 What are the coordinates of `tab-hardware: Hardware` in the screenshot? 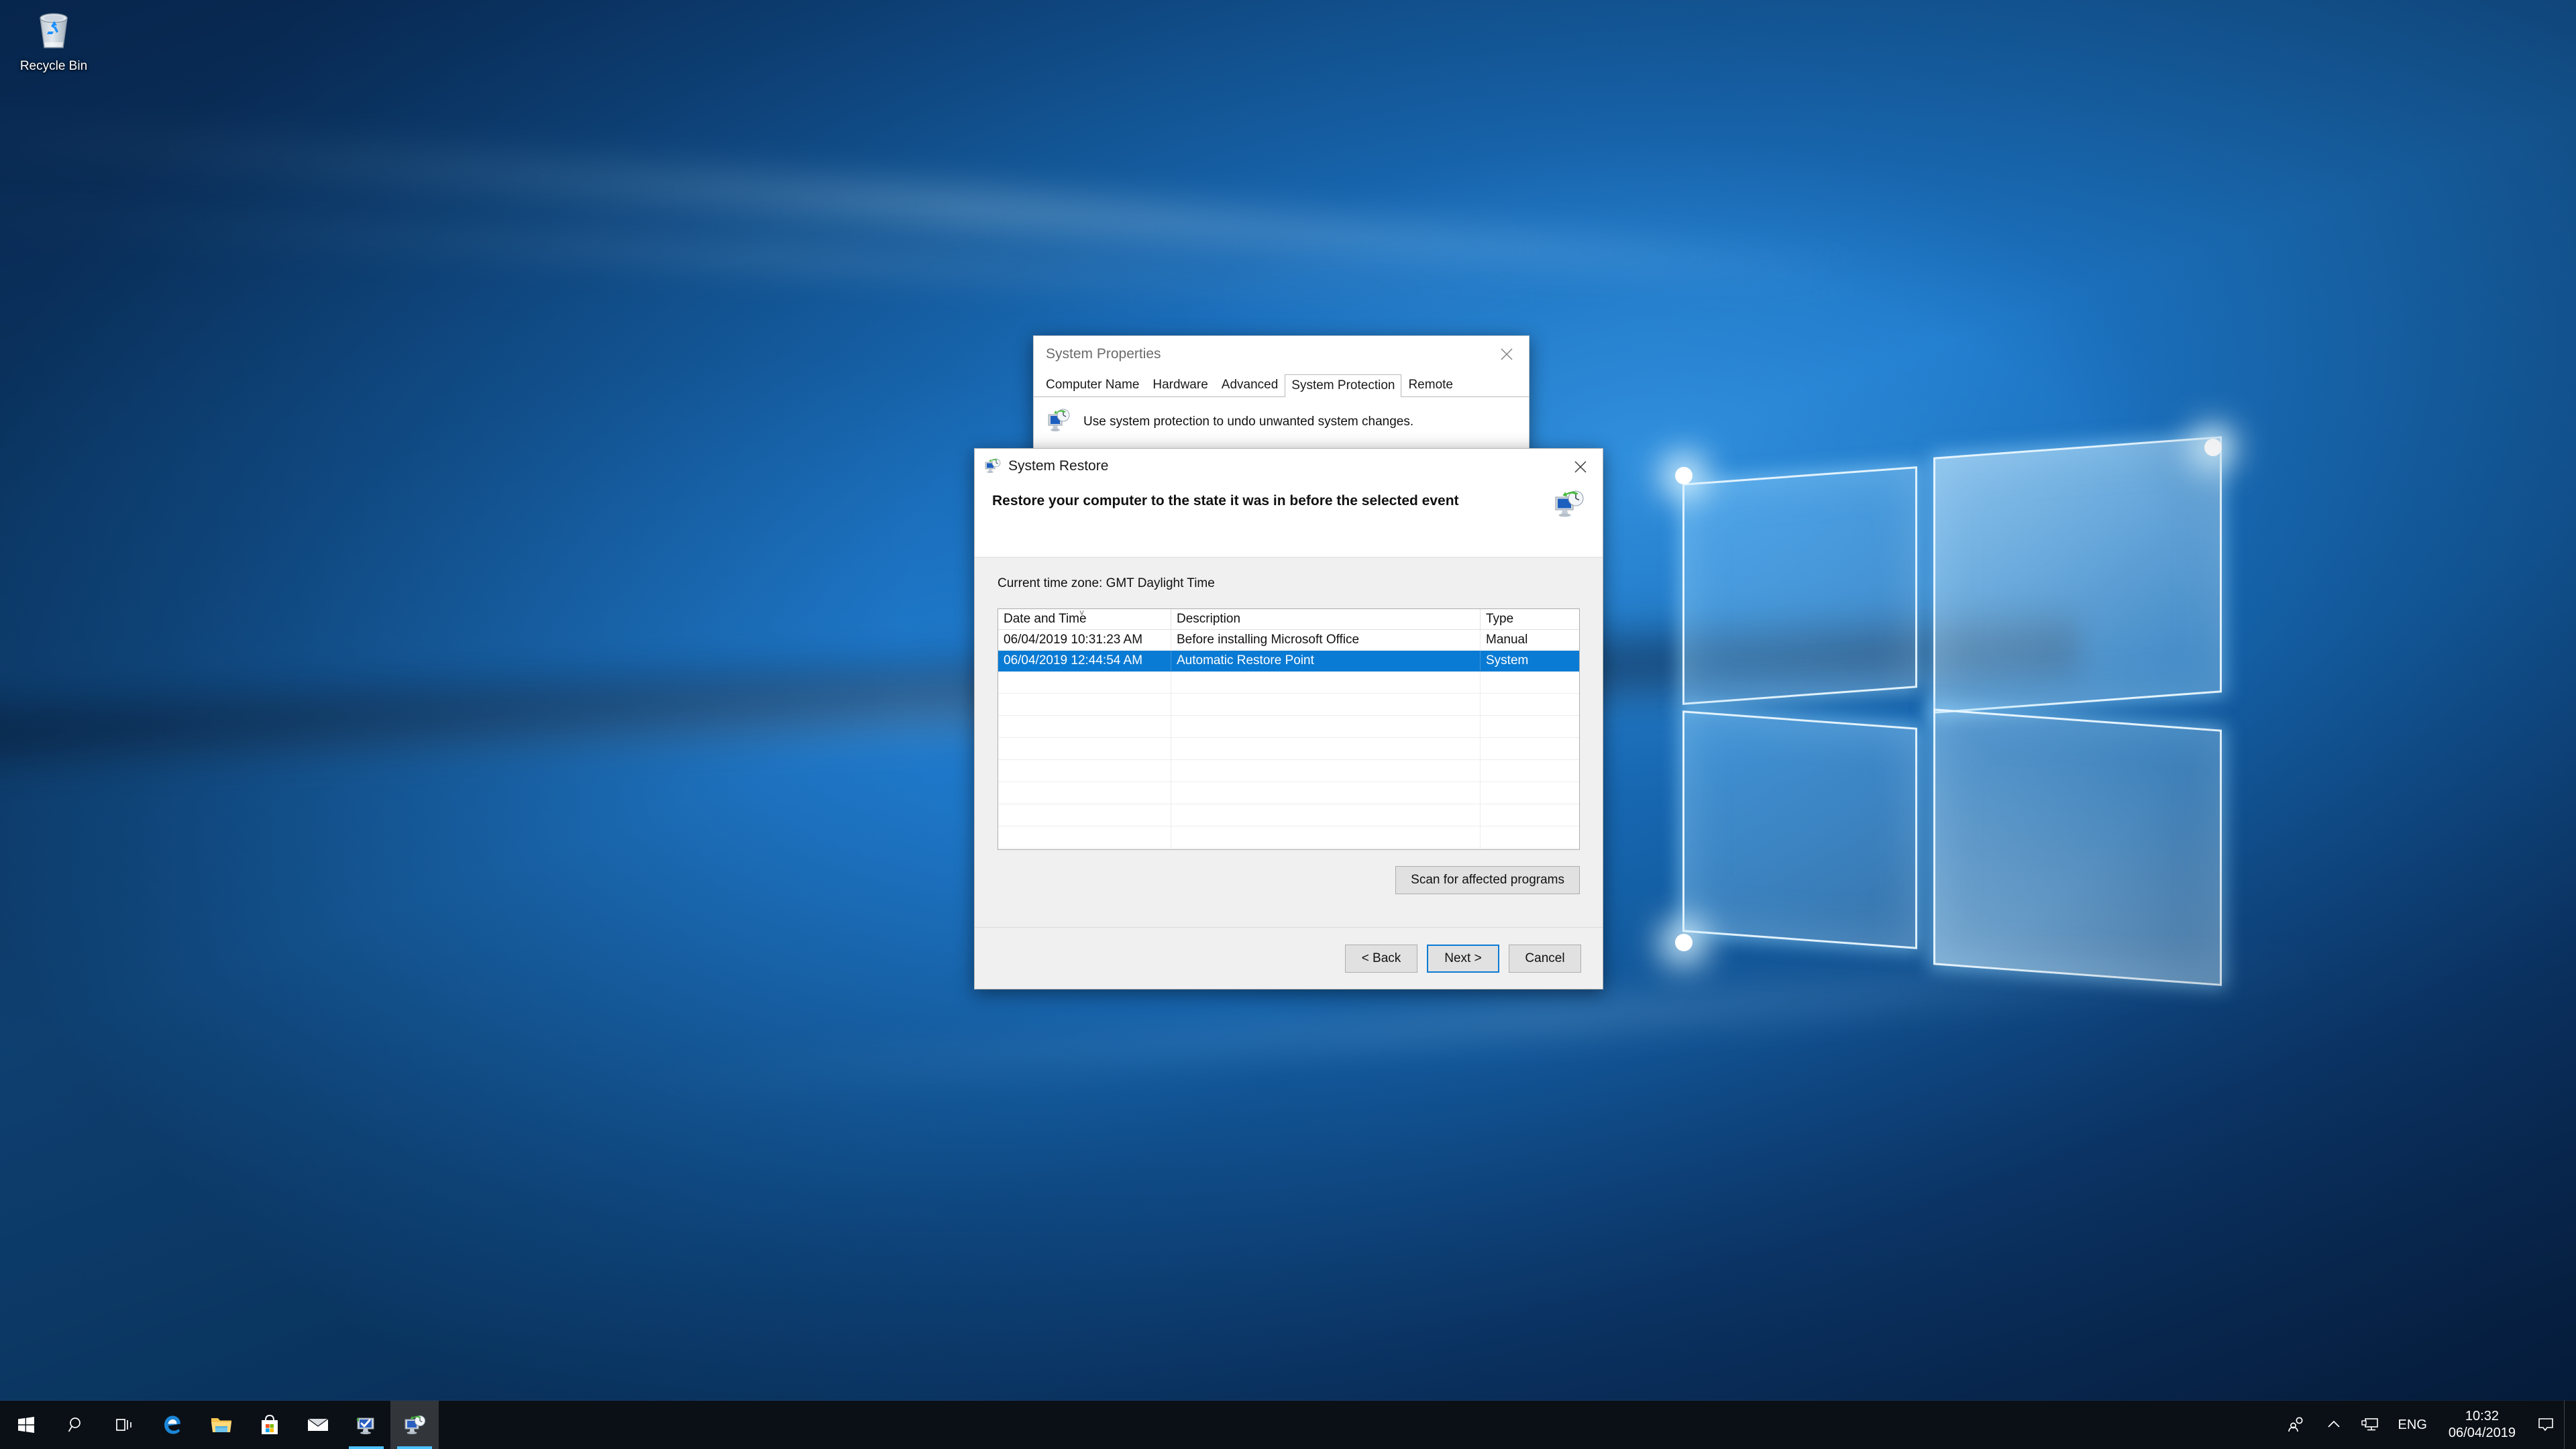 It's located at (1180, 385).